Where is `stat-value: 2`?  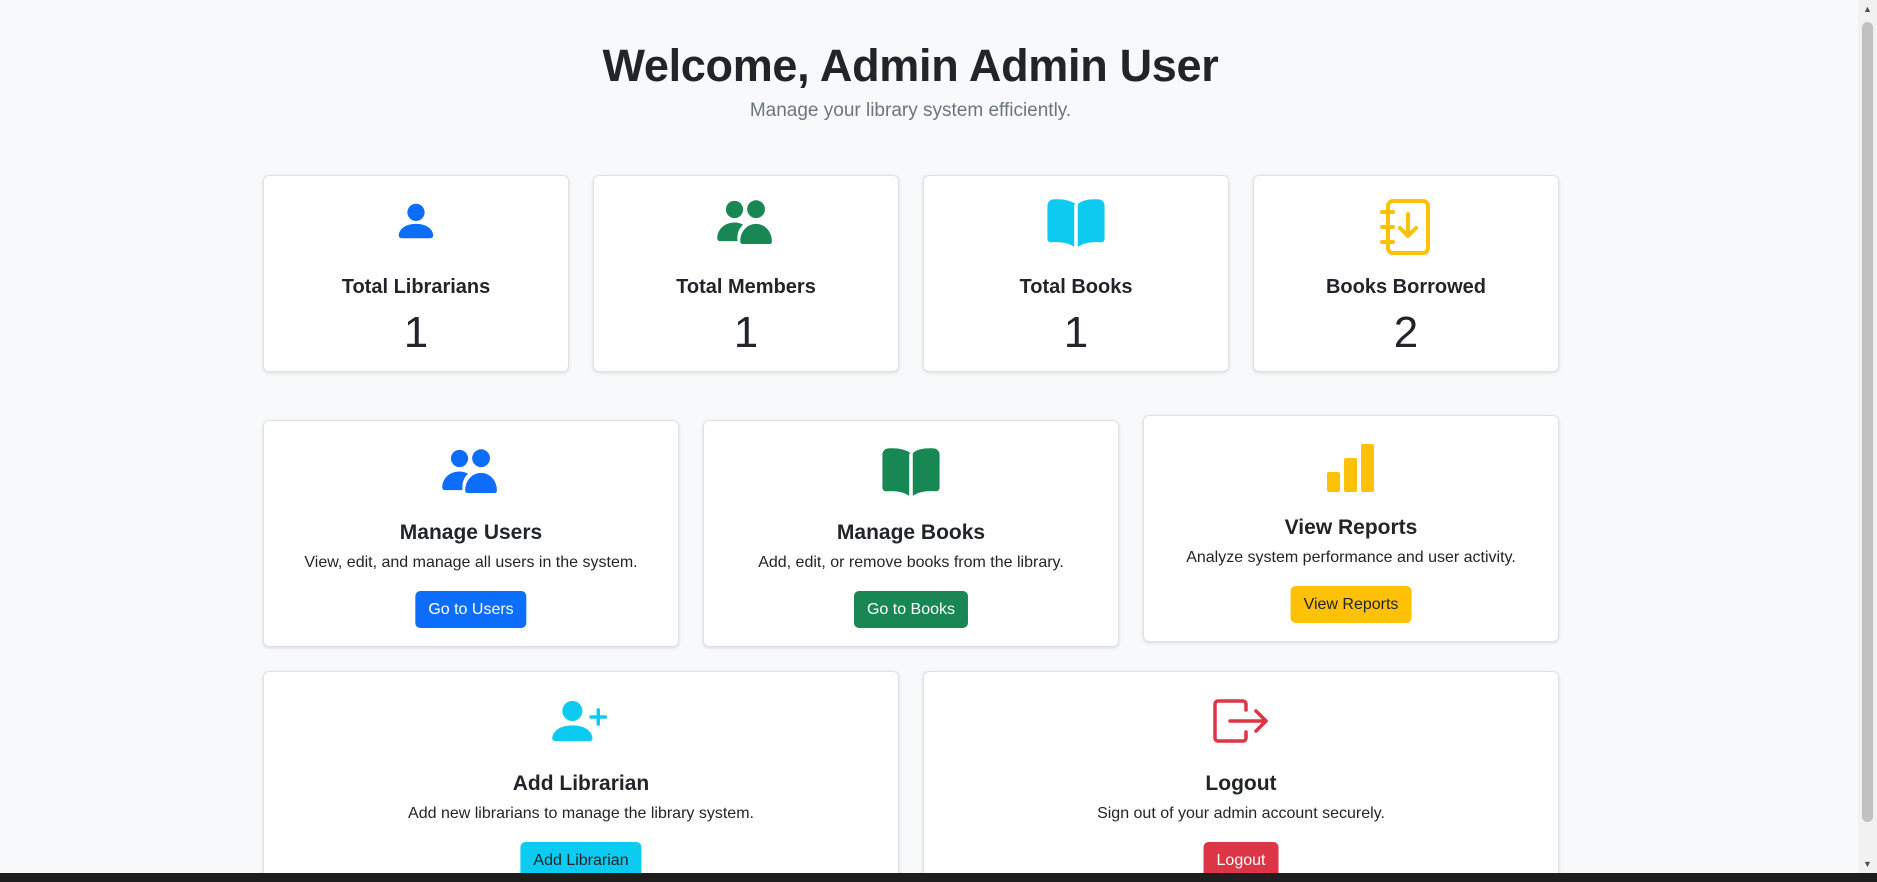
stat-value: 2 is located at coordinates (1406, 332).